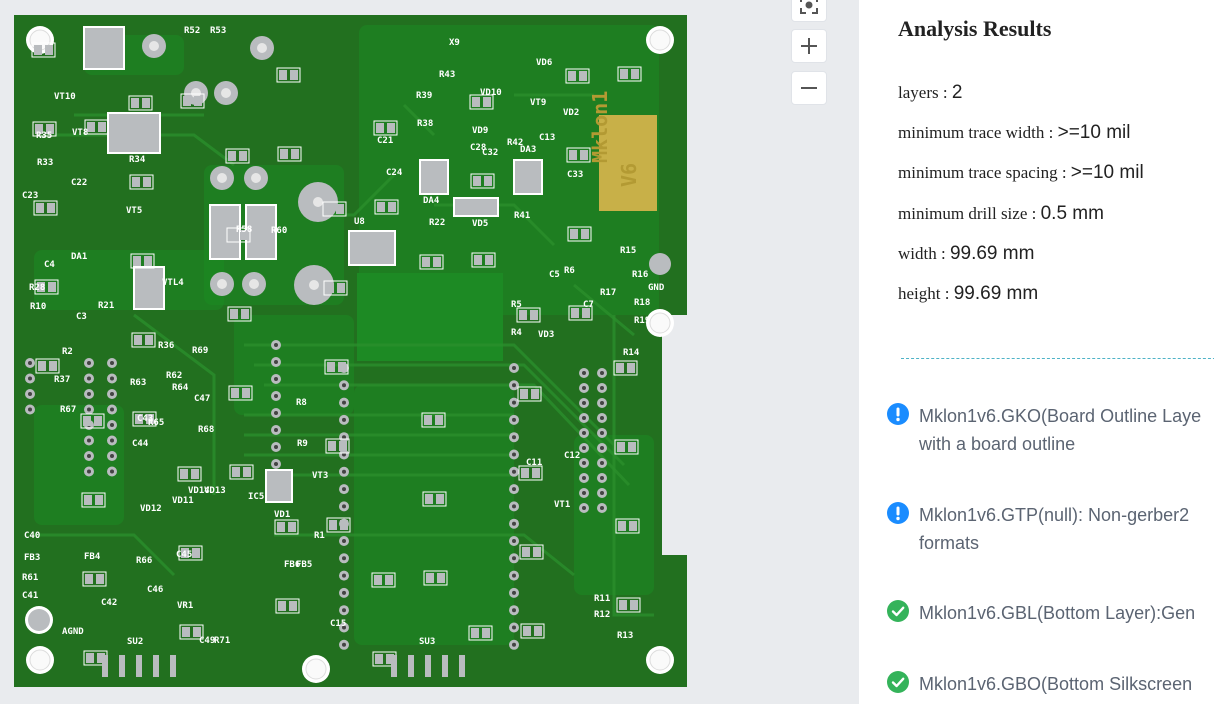 Image resolution: width=1214 pixels, height=704 pixels. What do you see at coordinates (1001, 214) in the screenshot?
I see `stat-min-drill-size: minimum drill size : 0.5 mm` at bounding box center [1001, 214].